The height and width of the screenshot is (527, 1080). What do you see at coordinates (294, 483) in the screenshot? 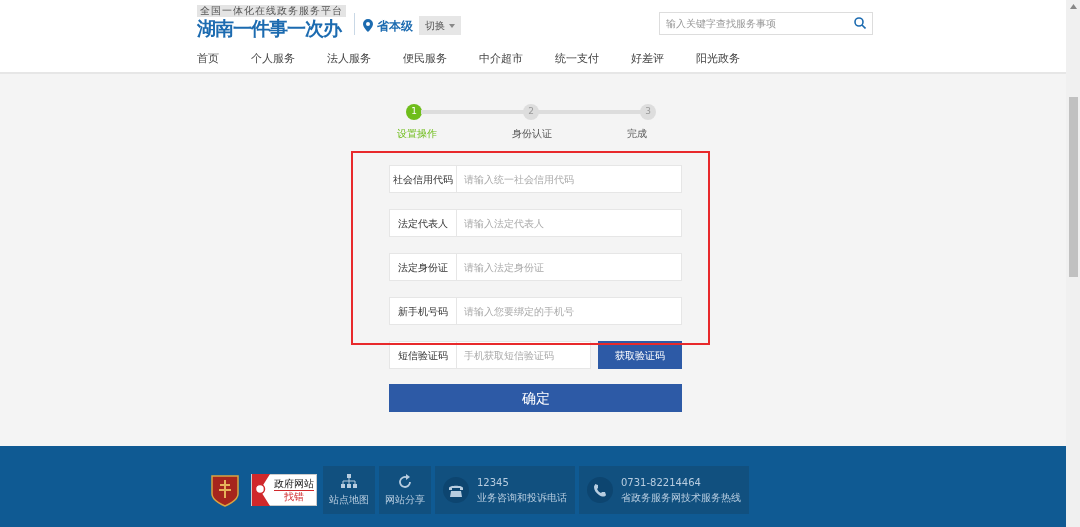
I see `badge-title: 政府网站` at bounding box center [294, 483].